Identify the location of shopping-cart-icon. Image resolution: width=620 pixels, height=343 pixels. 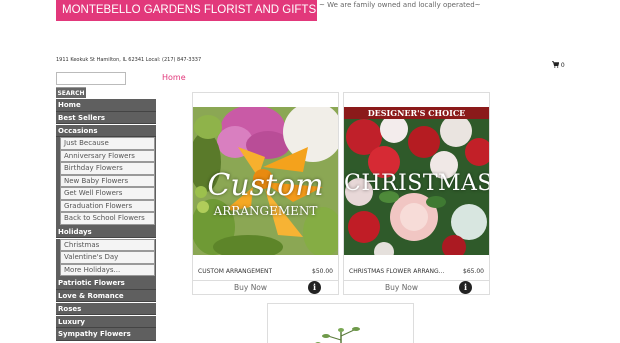
(555, 64).